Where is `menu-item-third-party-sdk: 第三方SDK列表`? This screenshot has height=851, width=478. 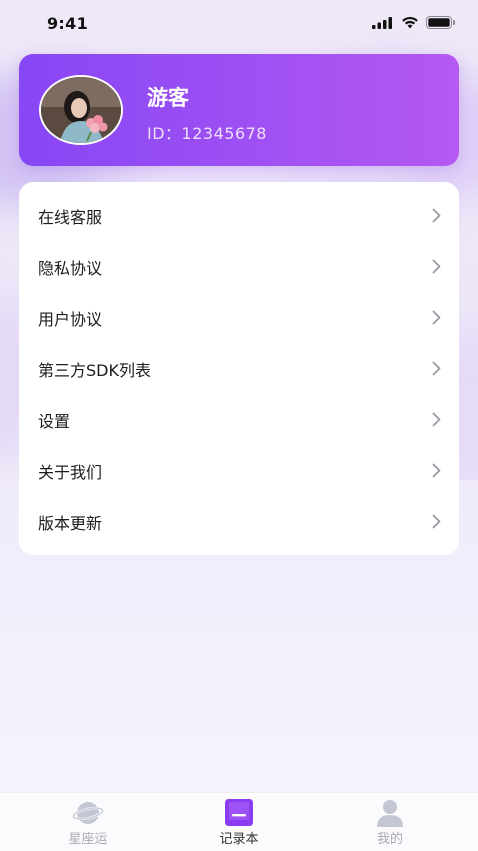 menu-item-third-party-sdk: 第三方SDK列表 is located at coordinates (239, 368).